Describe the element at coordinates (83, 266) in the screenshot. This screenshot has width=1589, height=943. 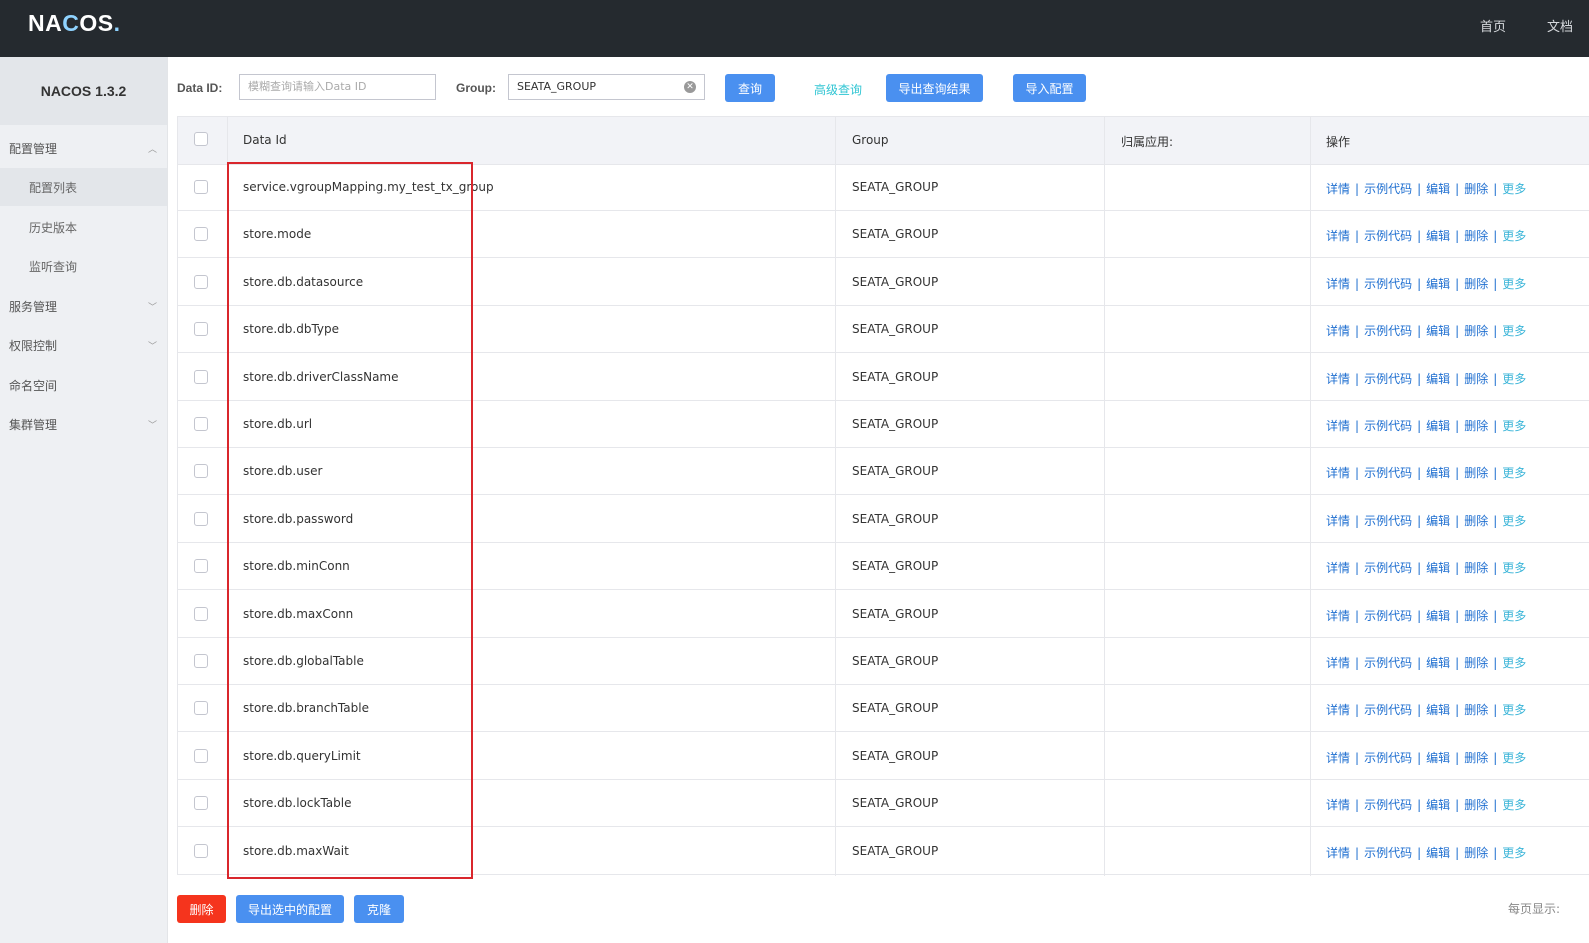
I see `sidebar-item-listener-query: 监听查询` at that location.